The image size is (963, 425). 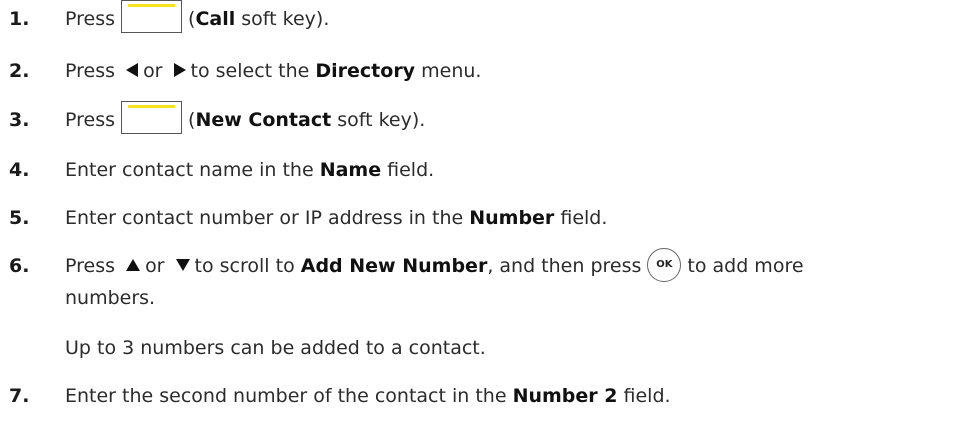 What do you see at coordinates (182, 264) in the screenshot?
I see `down-arrow-icon` at bounding box center [182, 264].